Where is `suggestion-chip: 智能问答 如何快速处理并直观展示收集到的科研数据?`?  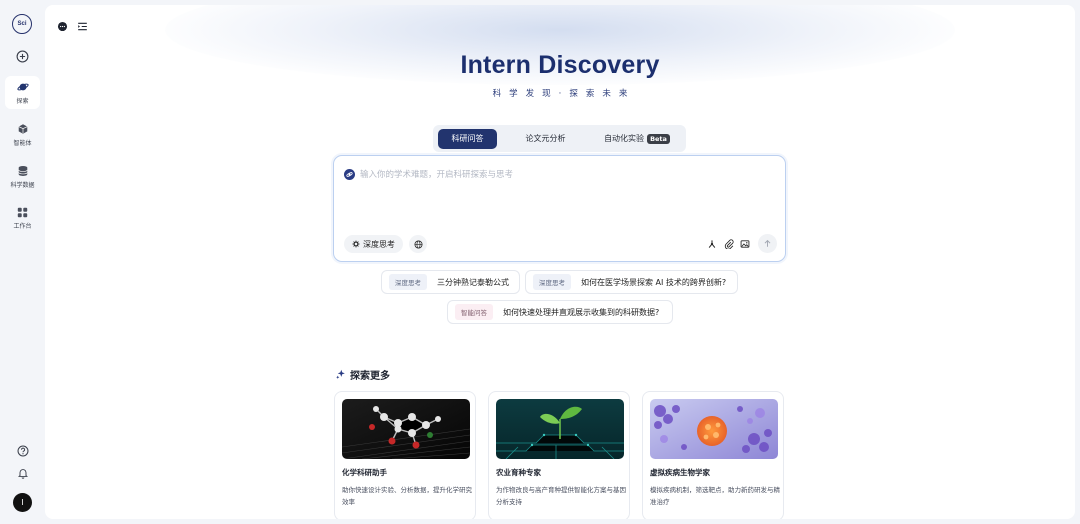
suggestion-chip: 智能问答 如何快速处理并直观展示收集到的科研数据? is located at coordinates (560, 312).